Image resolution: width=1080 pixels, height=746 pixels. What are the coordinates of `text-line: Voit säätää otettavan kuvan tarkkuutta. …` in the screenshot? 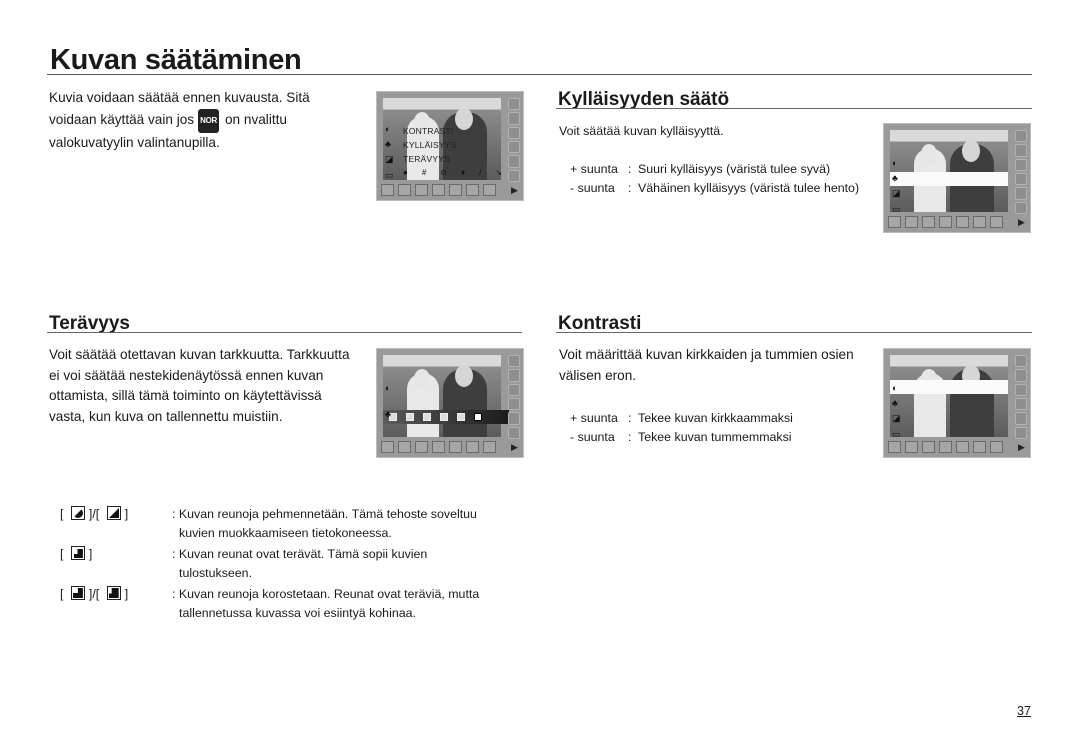 It's located at (199, 354).